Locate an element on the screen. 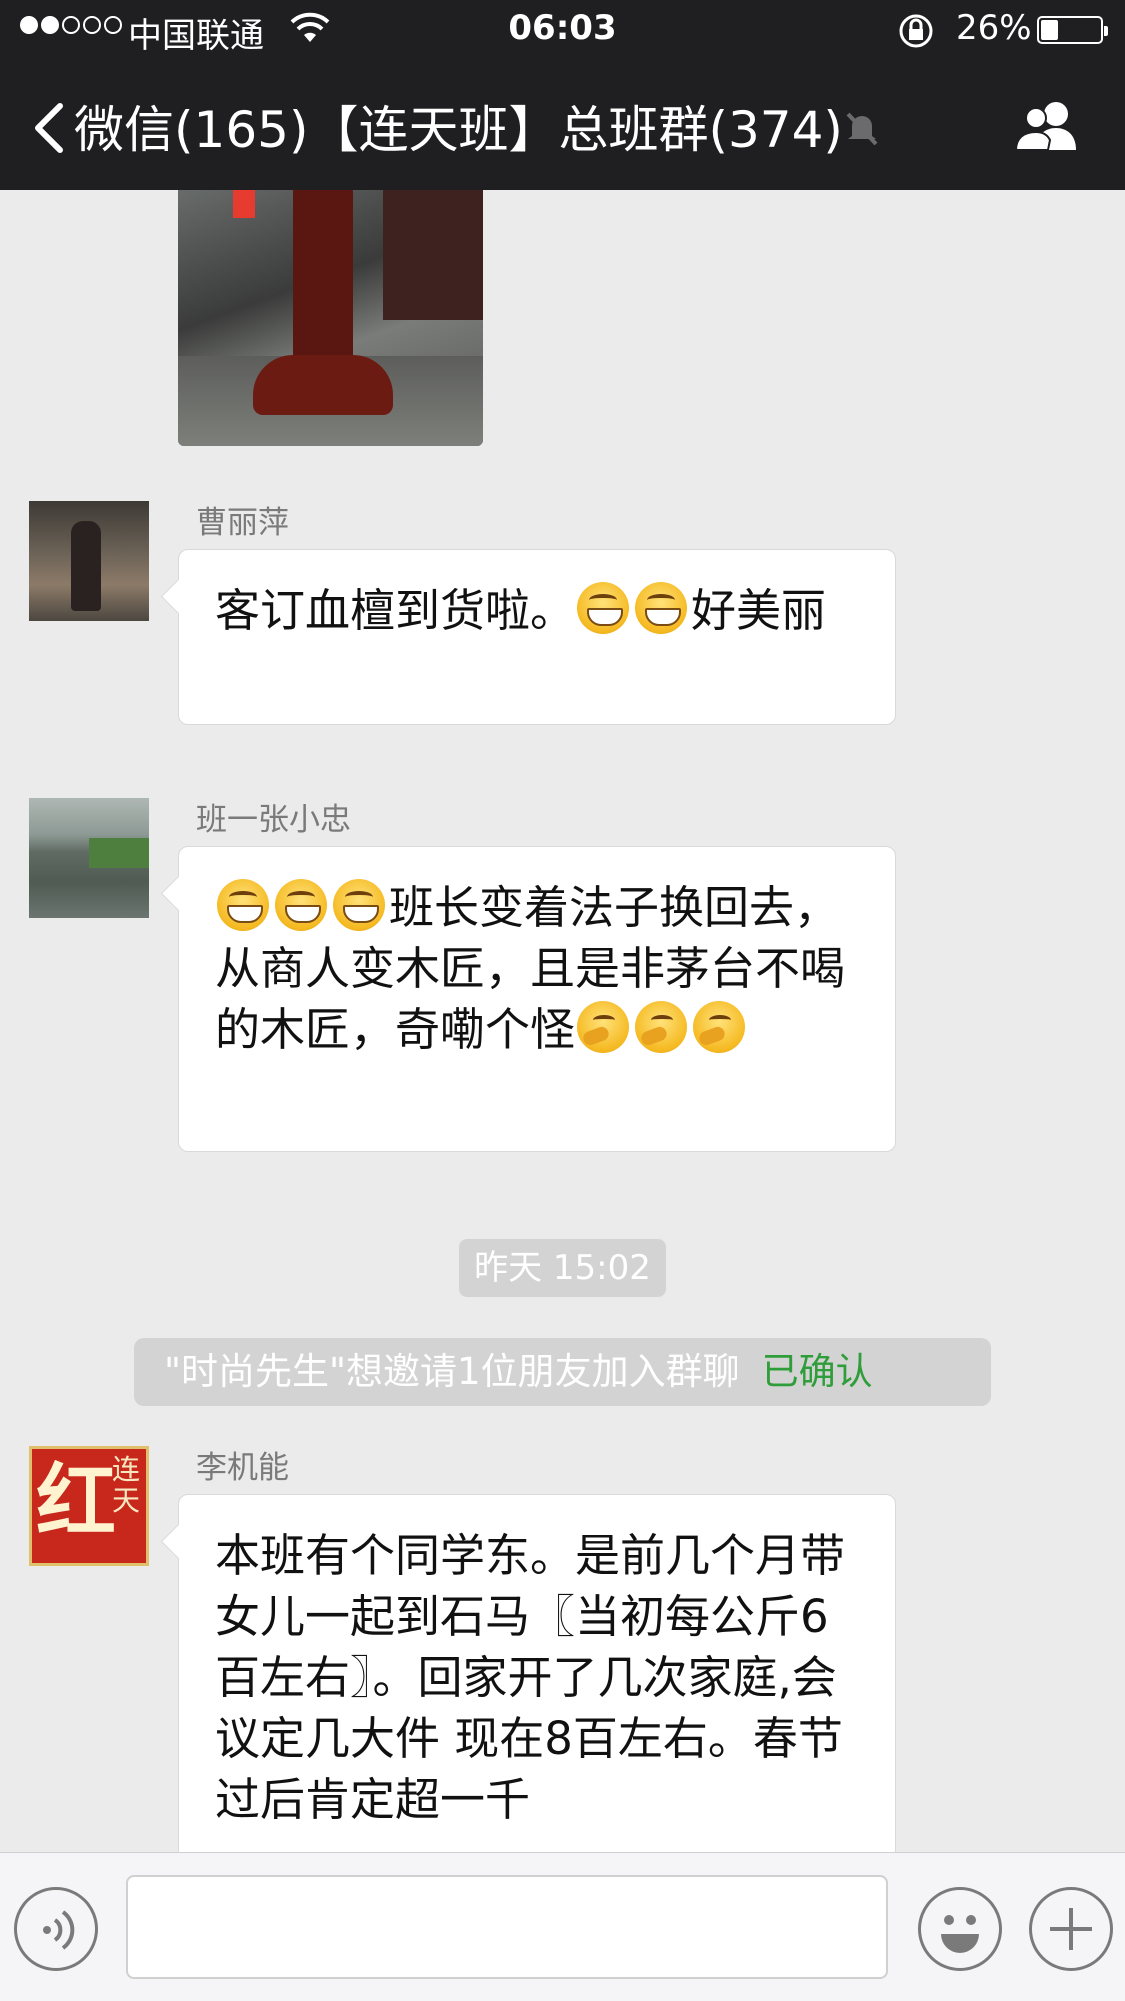 Image resolution: width=1125 pixels, height=2001 pixels. input-bar is located at coordinates (562, 1926).